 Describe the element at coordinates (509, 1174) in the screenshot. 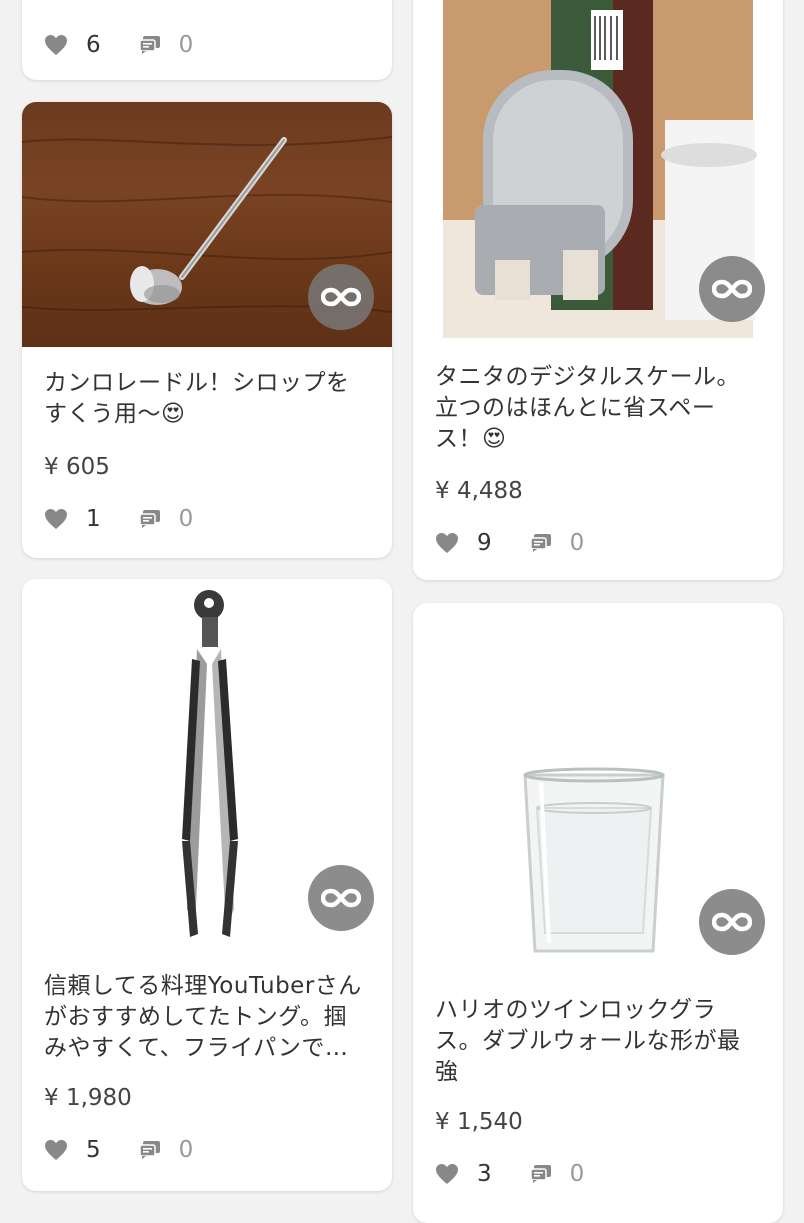

I see `card-stats: 3 0` at that location.